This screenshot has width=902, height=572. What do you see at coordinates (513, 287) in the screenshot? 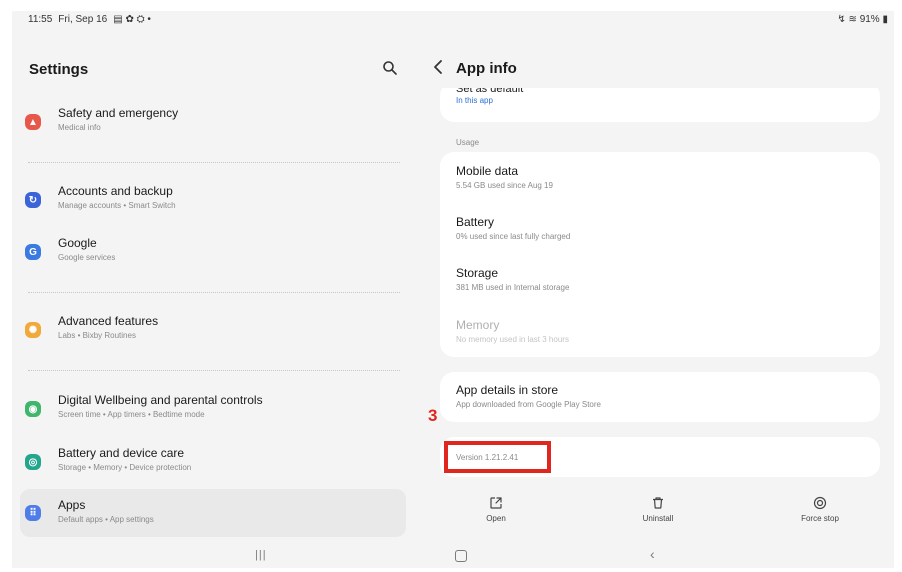
I see `usage-item-subtitle: 381 MB used in Internal storage` at bounding box center [513, 287].